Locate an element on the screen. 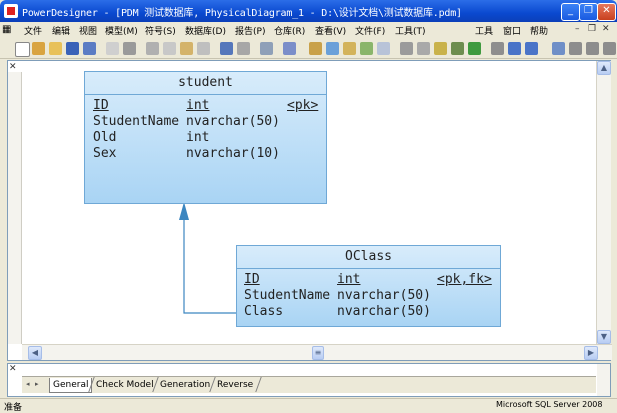 This screenshot has width=617, height=413. tab-general: General is located at coordinates (71, 385).